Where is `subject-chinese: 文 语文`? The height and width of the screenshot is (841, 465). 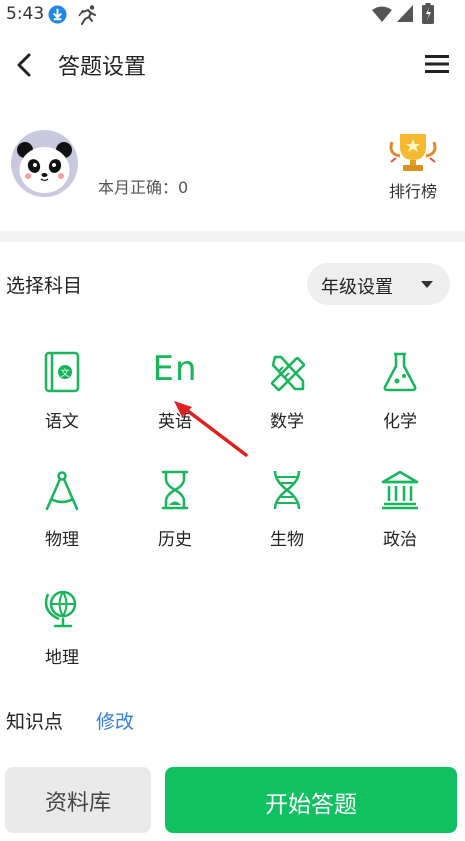
subject-chinese: 文 语文 is located at coordinates (62, 396).